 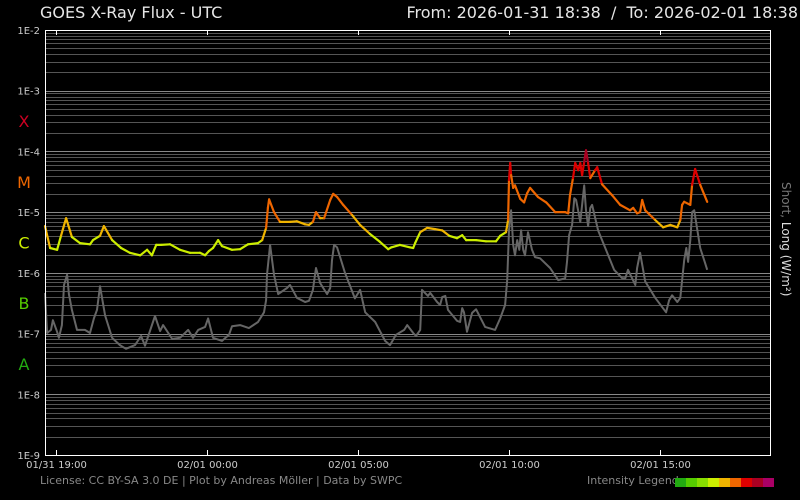 I want to click on x-tick-label: 02/01 00:00, so click(x=207, y=465).